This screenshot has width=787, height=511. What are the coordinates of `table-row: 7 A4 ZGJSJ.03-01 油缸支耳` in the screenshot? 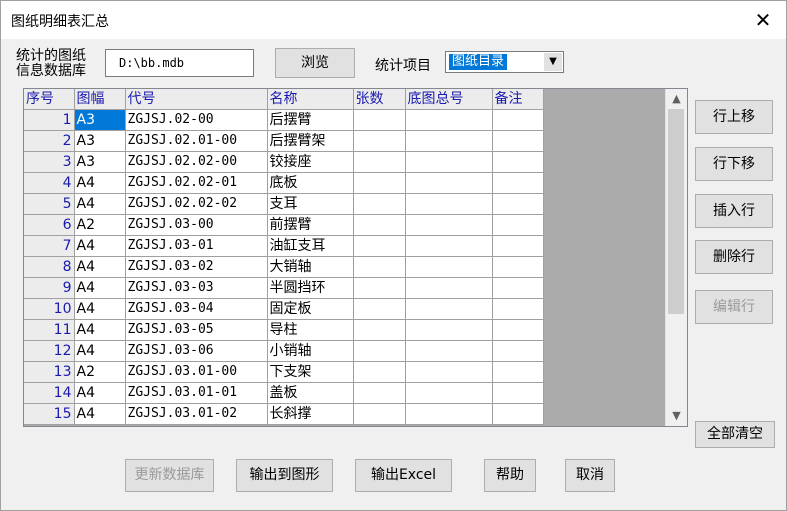 It's located at (284, 246).